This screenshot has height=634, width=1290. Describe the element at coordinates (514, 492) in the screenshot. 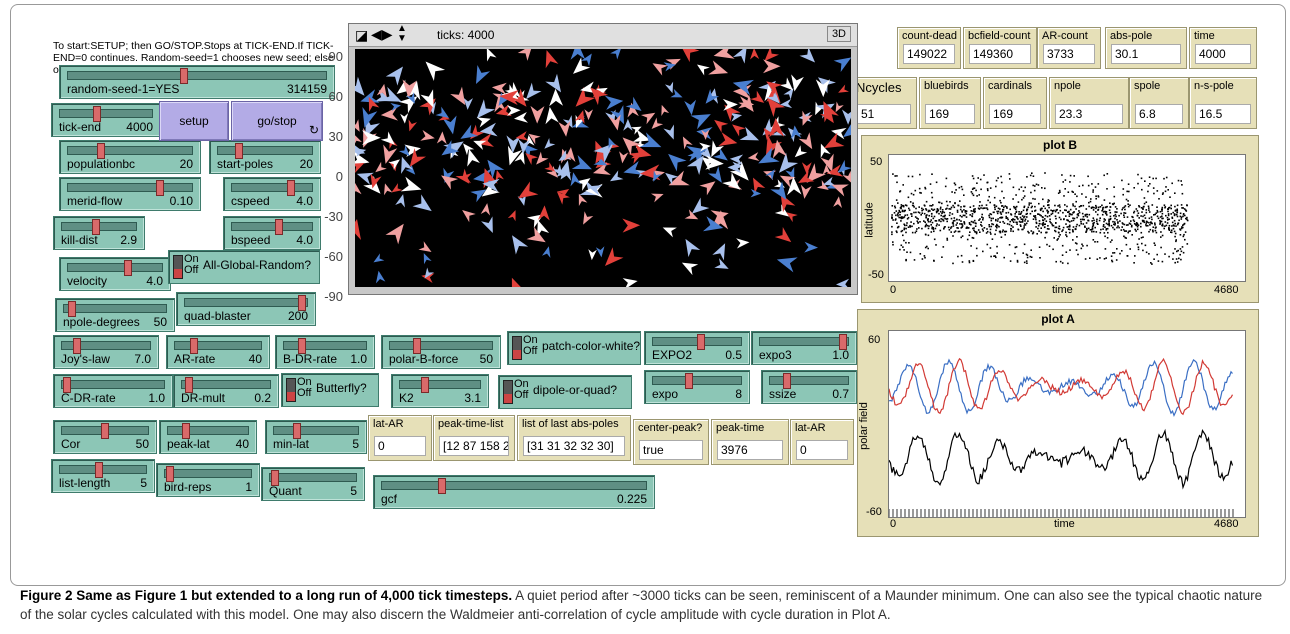

I see `gcf-slider: gcf 0.225` at that location.